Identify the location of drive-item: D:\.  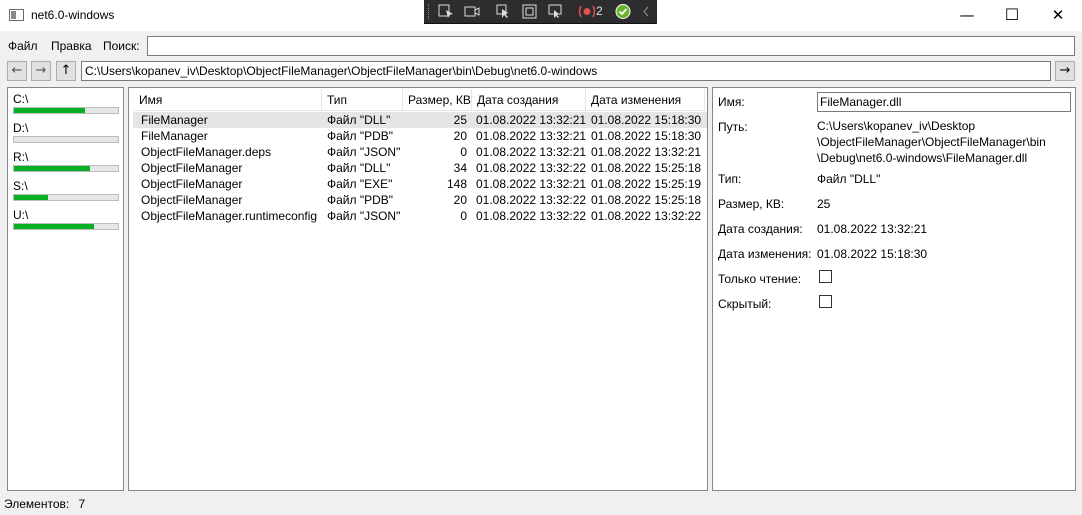
(66, 132).